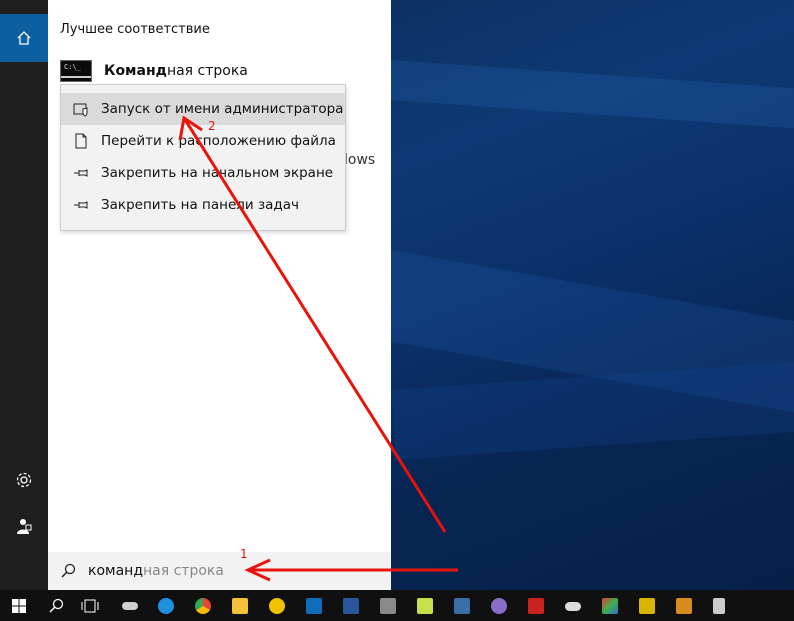 The width and height of the screenshot is (794, 621). I want to click on wallpaper-light, so click(591, 97).